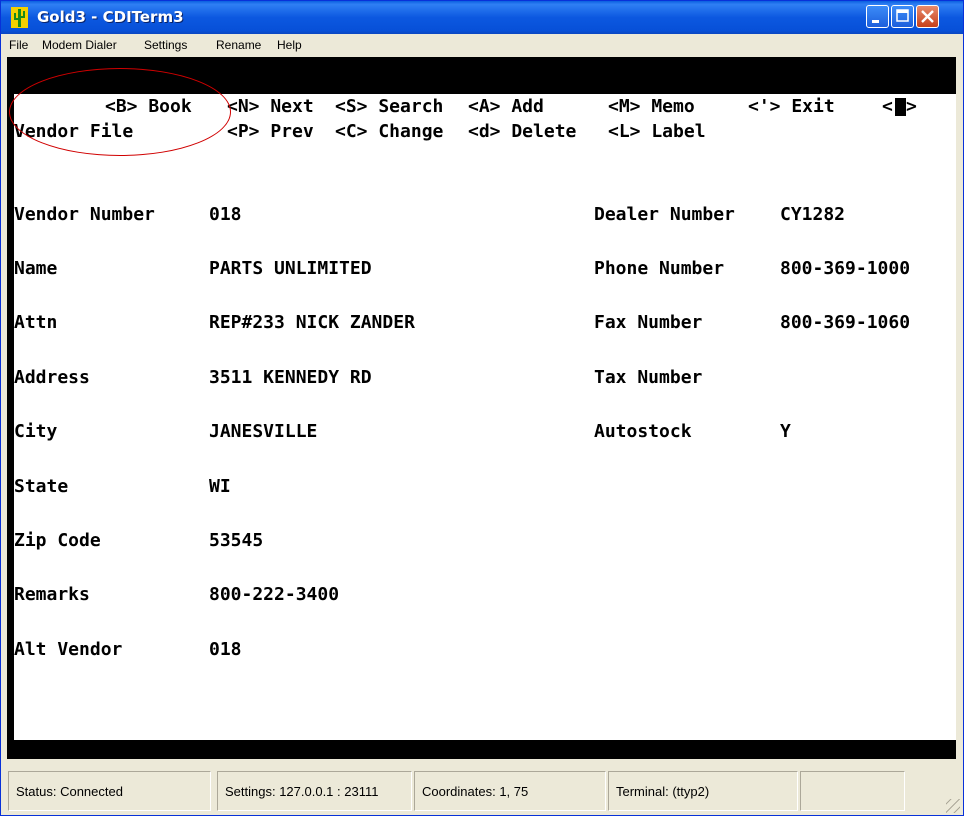 The image size is (977, 816). What do you see at coordinates (263, 431) in the screenshot?
I see `field-value: JANESVILLE` at bounding box center [263, 431].